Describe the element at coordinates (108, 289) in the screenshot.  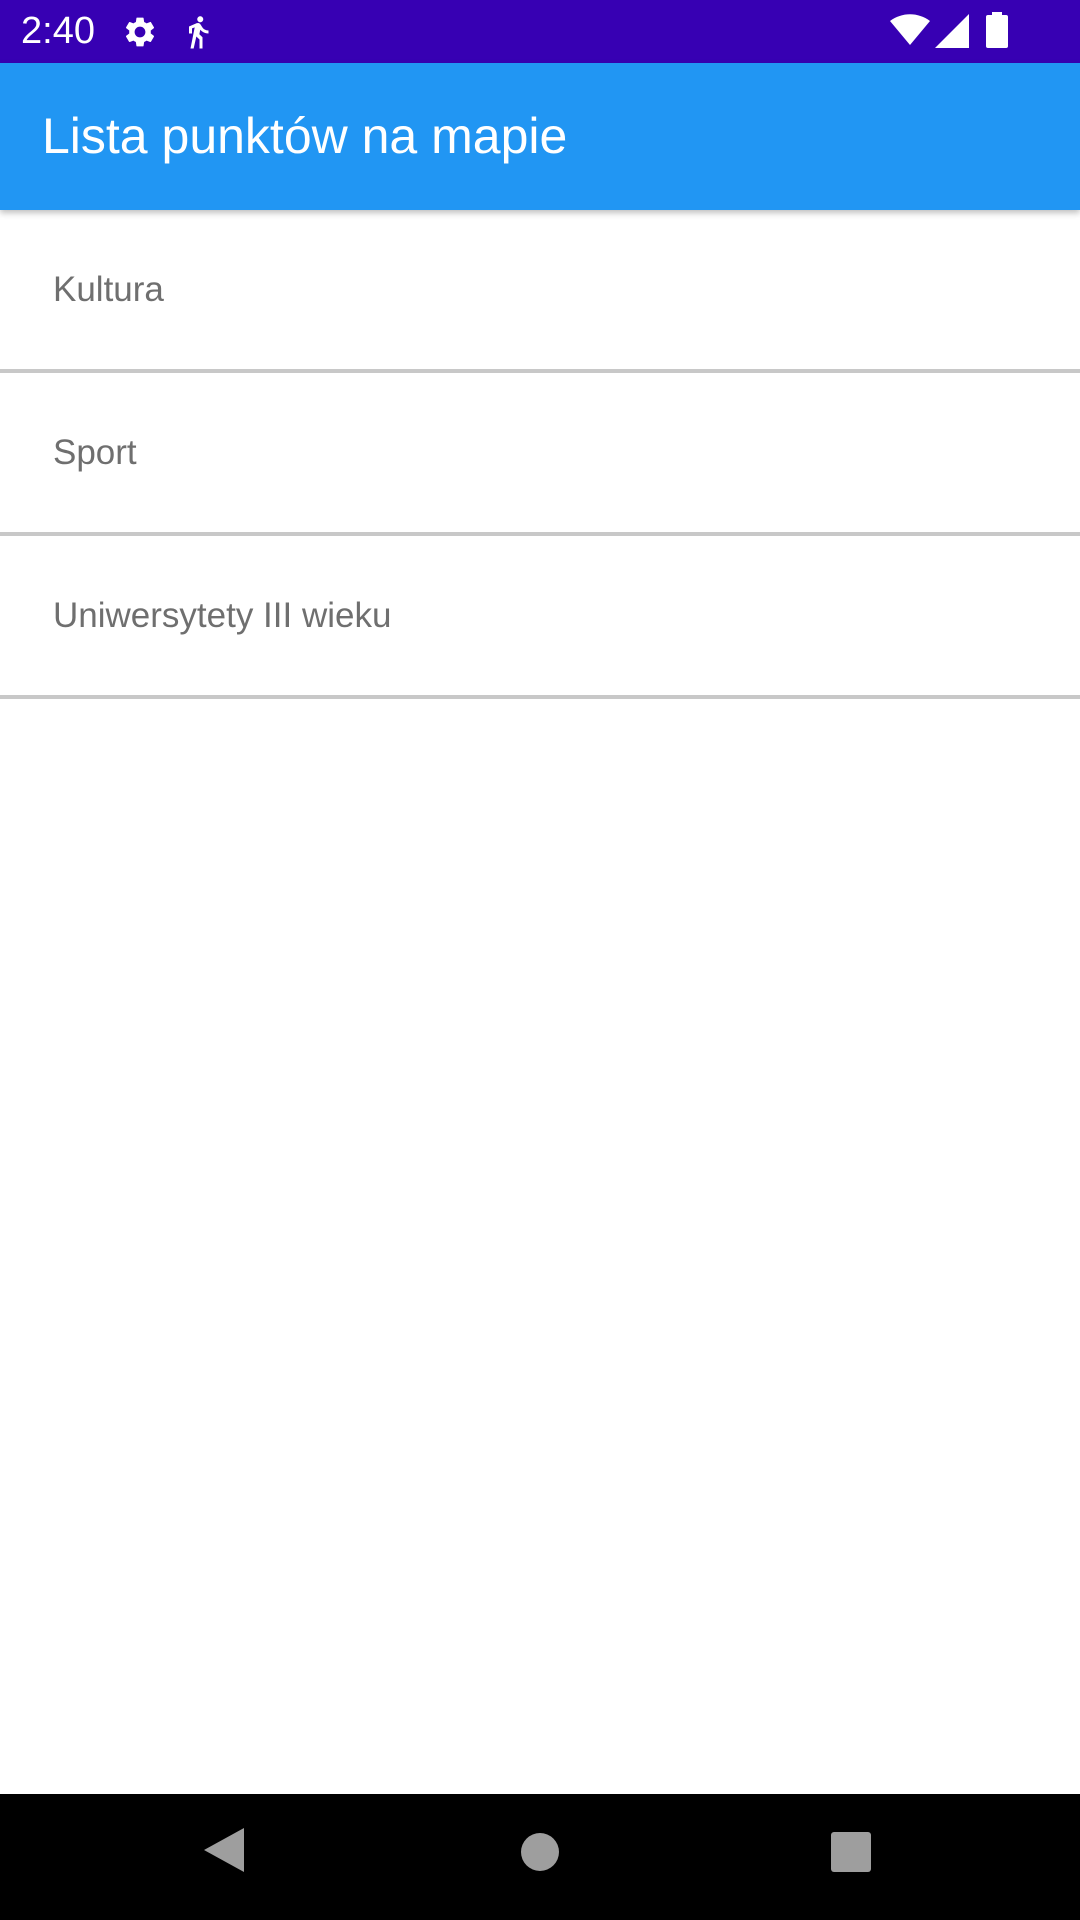
I see `list-item-label: Kultura` at that location.